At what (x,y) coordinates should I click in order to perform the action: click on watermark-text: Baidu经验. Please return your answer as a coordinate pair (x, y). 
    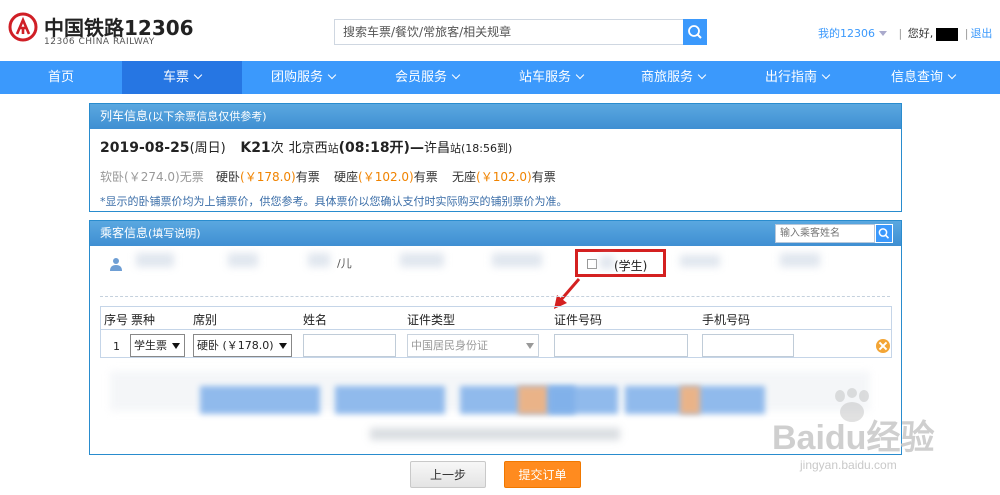
    Looking at the image, I should click on (853, 438).